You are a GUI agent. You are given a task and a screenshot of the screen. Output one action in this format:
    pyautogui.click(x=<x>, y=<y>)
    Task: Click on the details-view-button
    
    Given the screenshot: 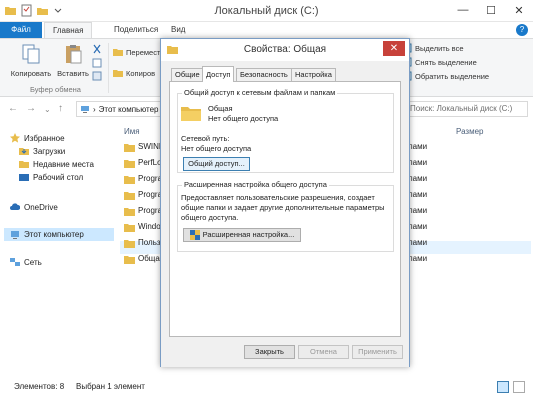 What is the action you would take?
    pyautogui.click(x=503, y=387)
    